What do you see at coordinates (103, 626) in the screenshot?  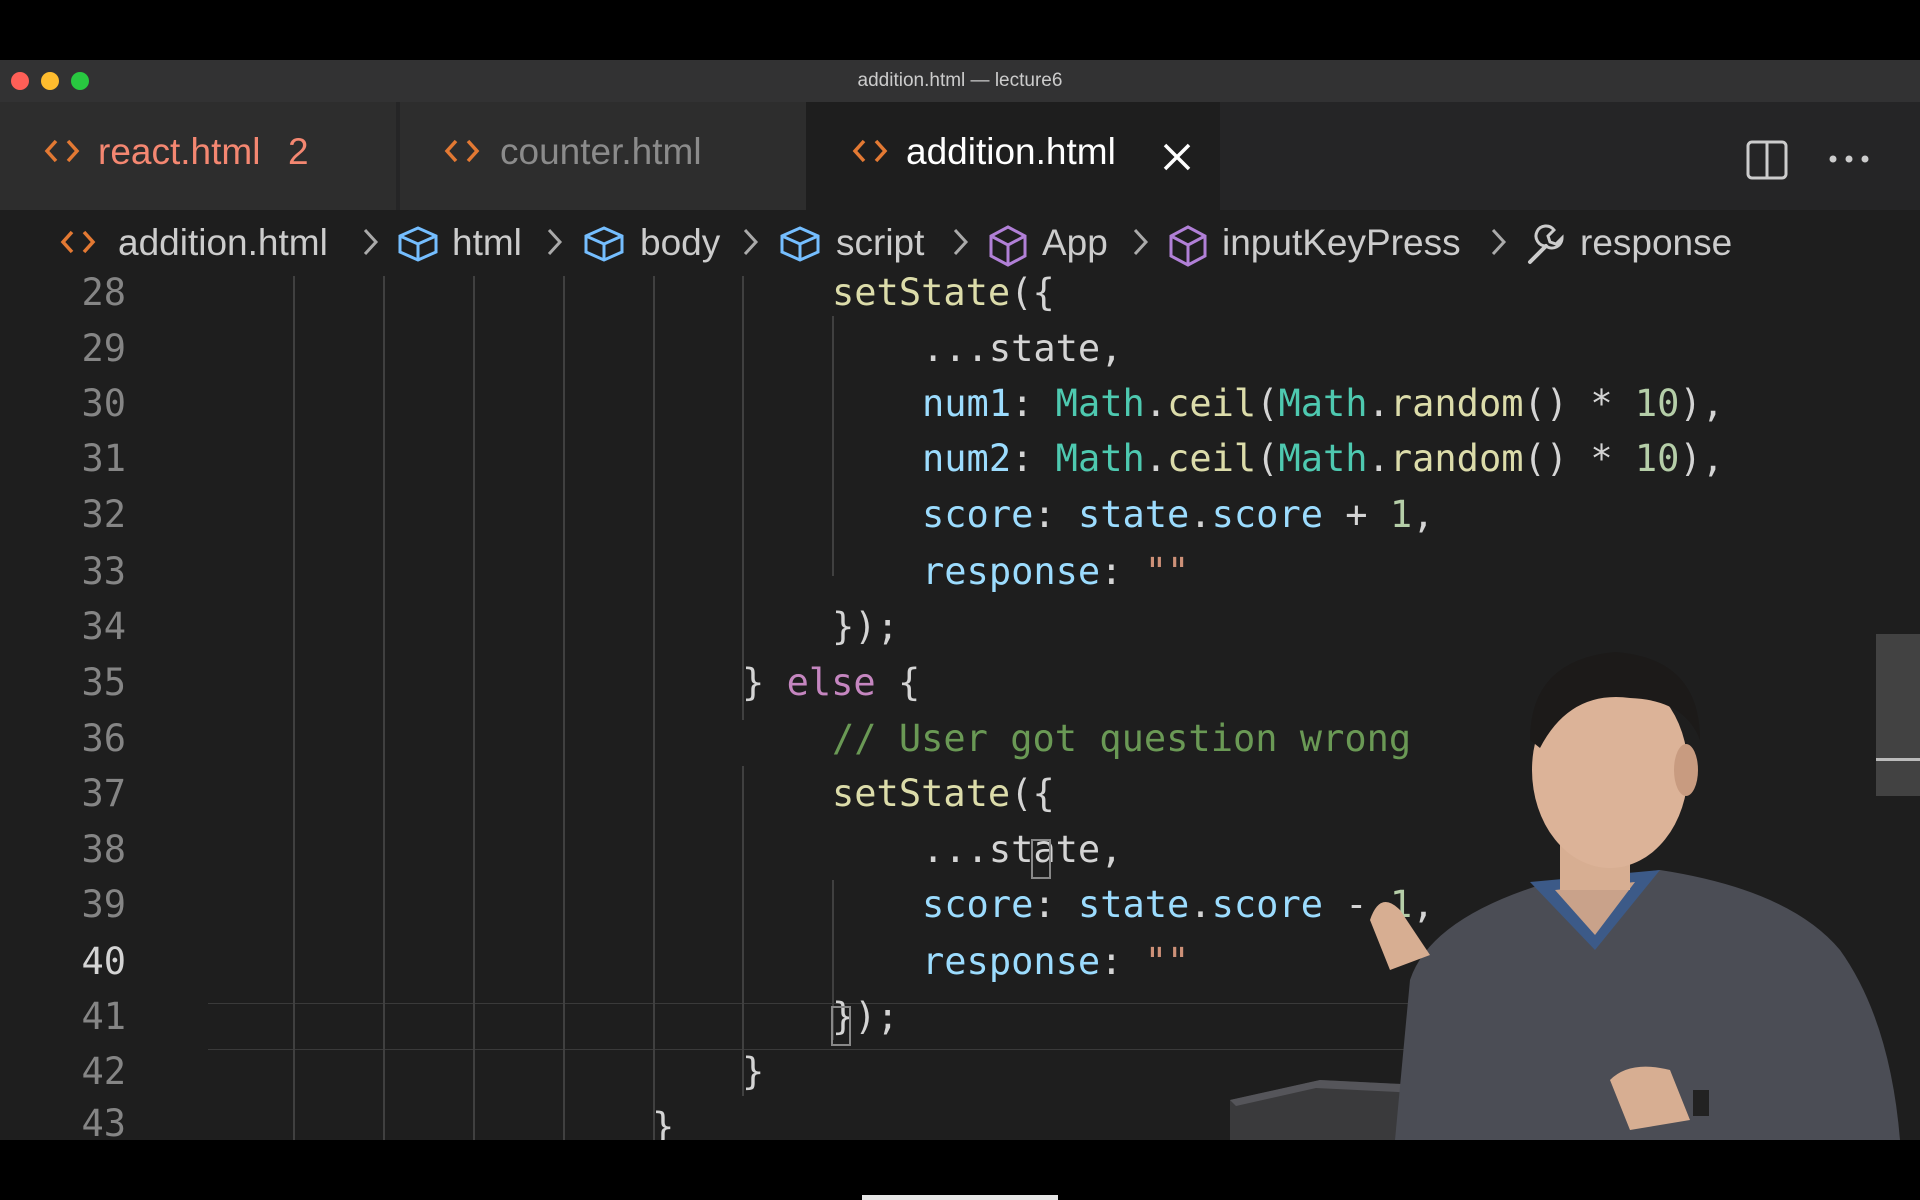 I see `line-number: 34` at bounding box center [103, 626].